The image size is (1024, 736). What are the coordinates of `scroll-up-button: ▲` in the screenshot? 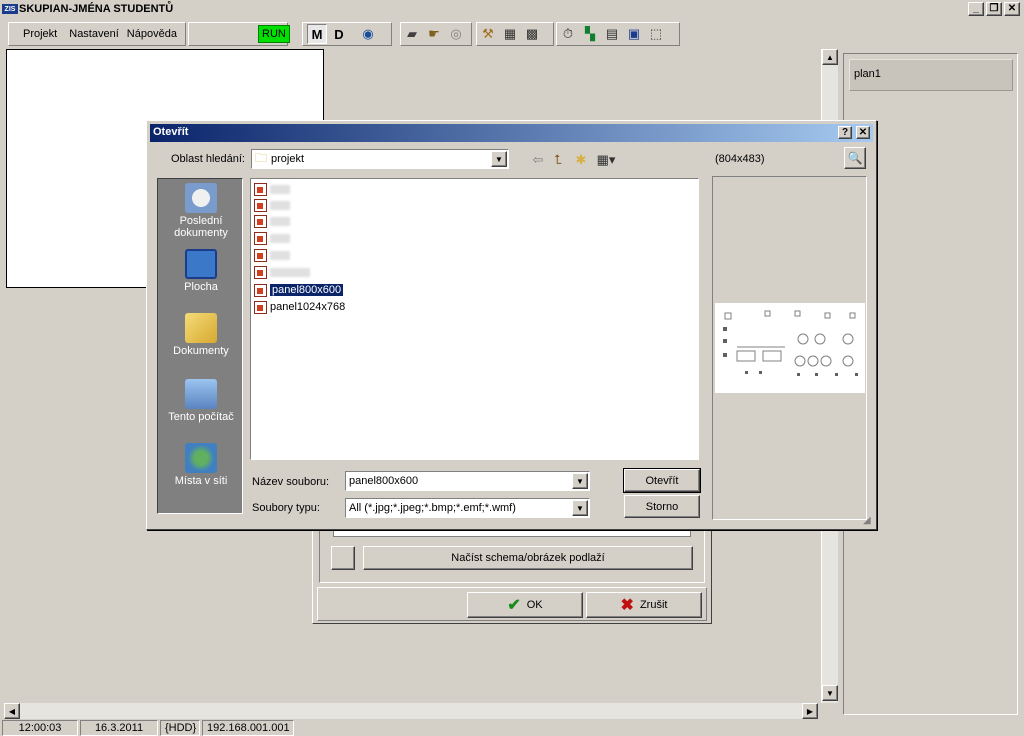 It's located at (830, 57).